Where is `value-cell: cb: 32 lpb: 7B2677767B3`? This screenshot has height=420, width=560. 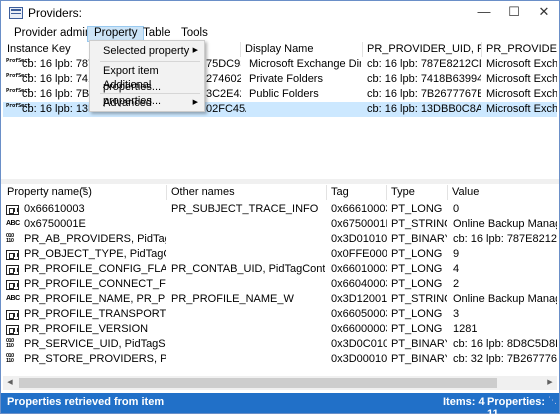 value-cell: cb: 32 lpb: 7B2677767B3 is located at coordinates (505, 359).